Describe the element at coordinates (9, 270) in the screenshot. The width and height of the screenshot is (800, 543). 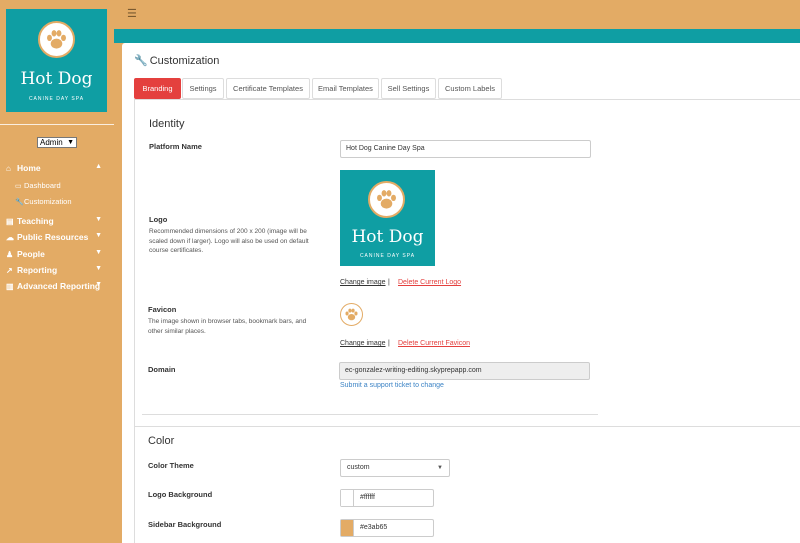
I see `line-chart-icon: ↗` at that location.